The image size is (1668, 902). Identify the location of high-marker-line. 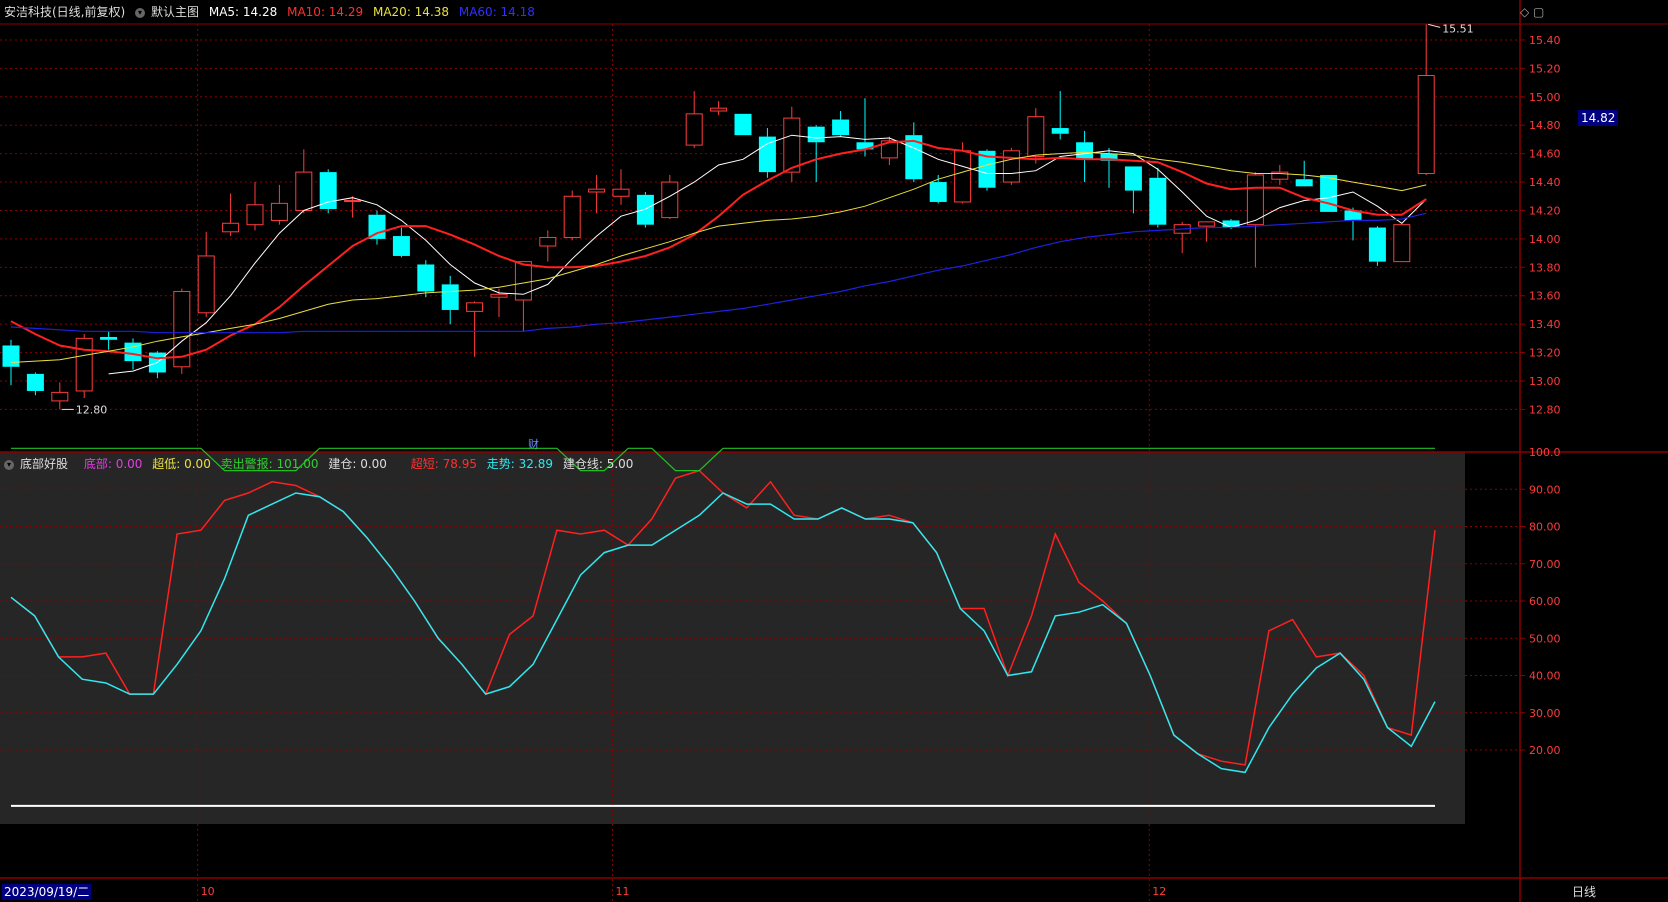
(1434, 25).